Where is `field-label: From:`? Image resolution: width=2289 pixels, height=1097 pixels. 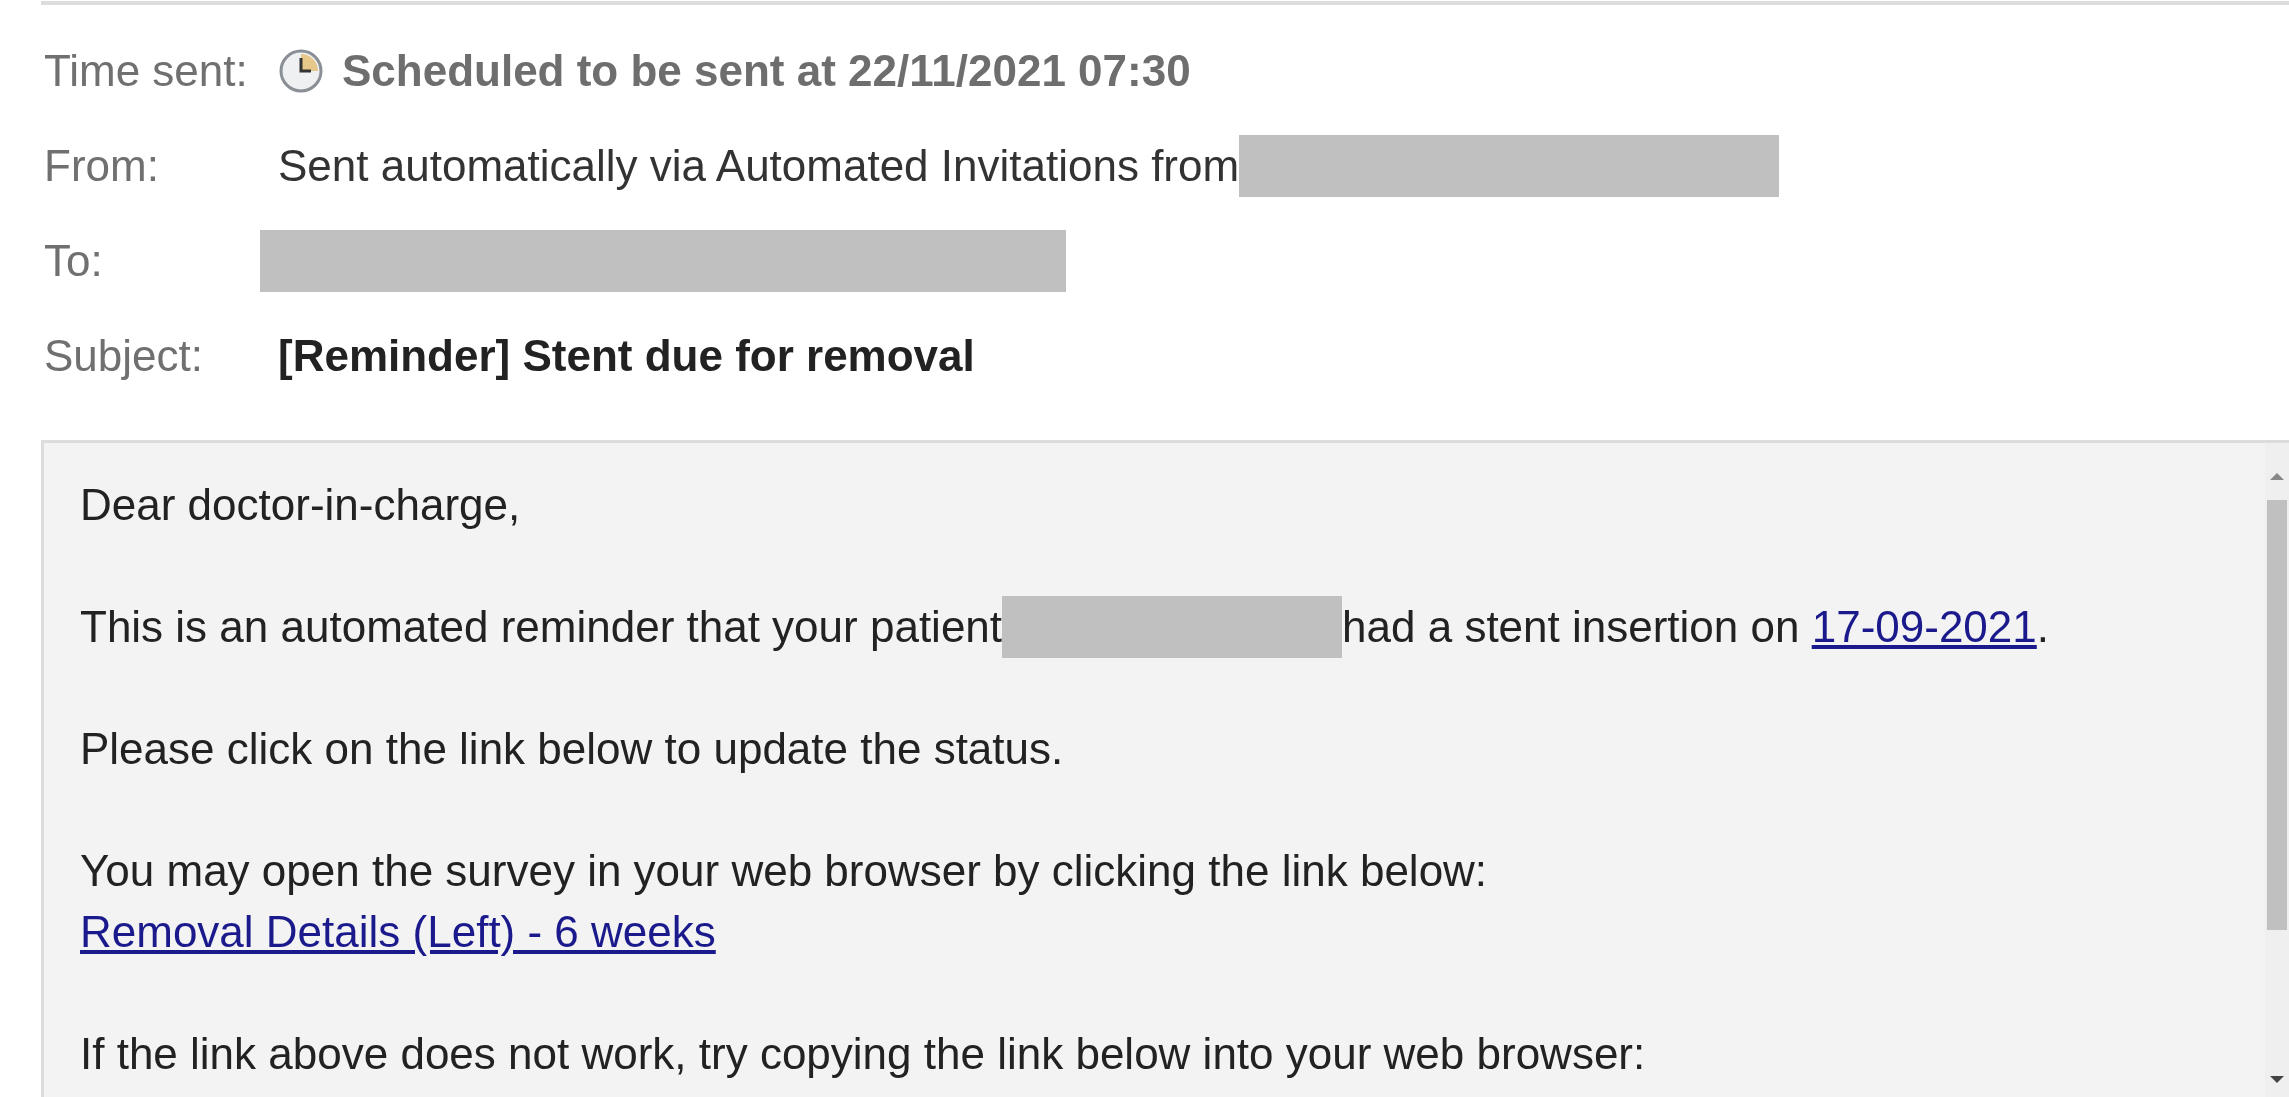 field-label: From: is located at coordinates (102, 165).